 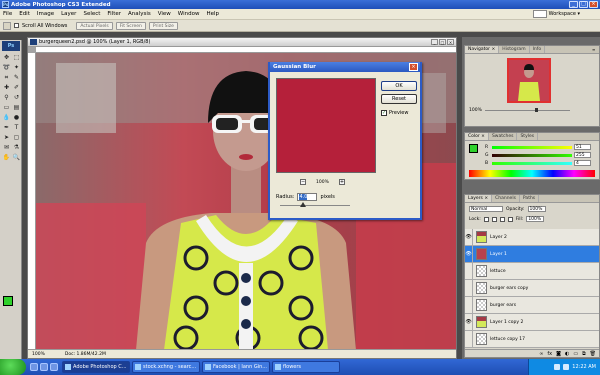 I want to click on workspace-switcher: Workspace ▾, so click(x=556, y=14).